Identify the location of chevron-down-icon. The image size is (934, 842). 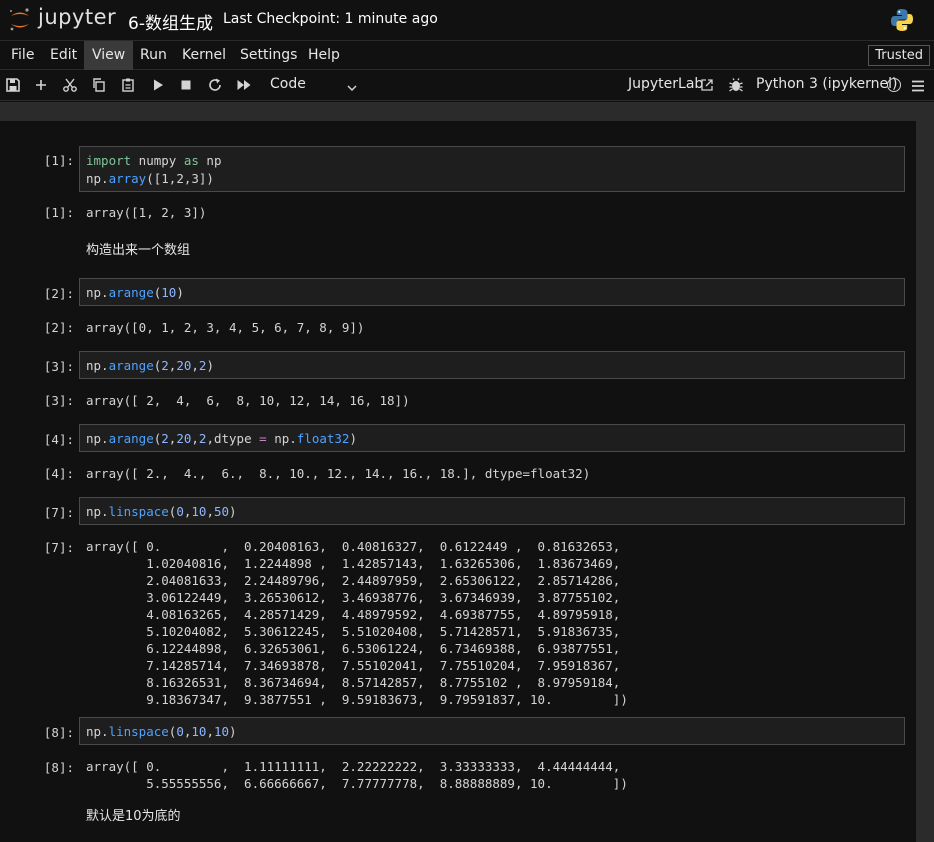
(352, 85).